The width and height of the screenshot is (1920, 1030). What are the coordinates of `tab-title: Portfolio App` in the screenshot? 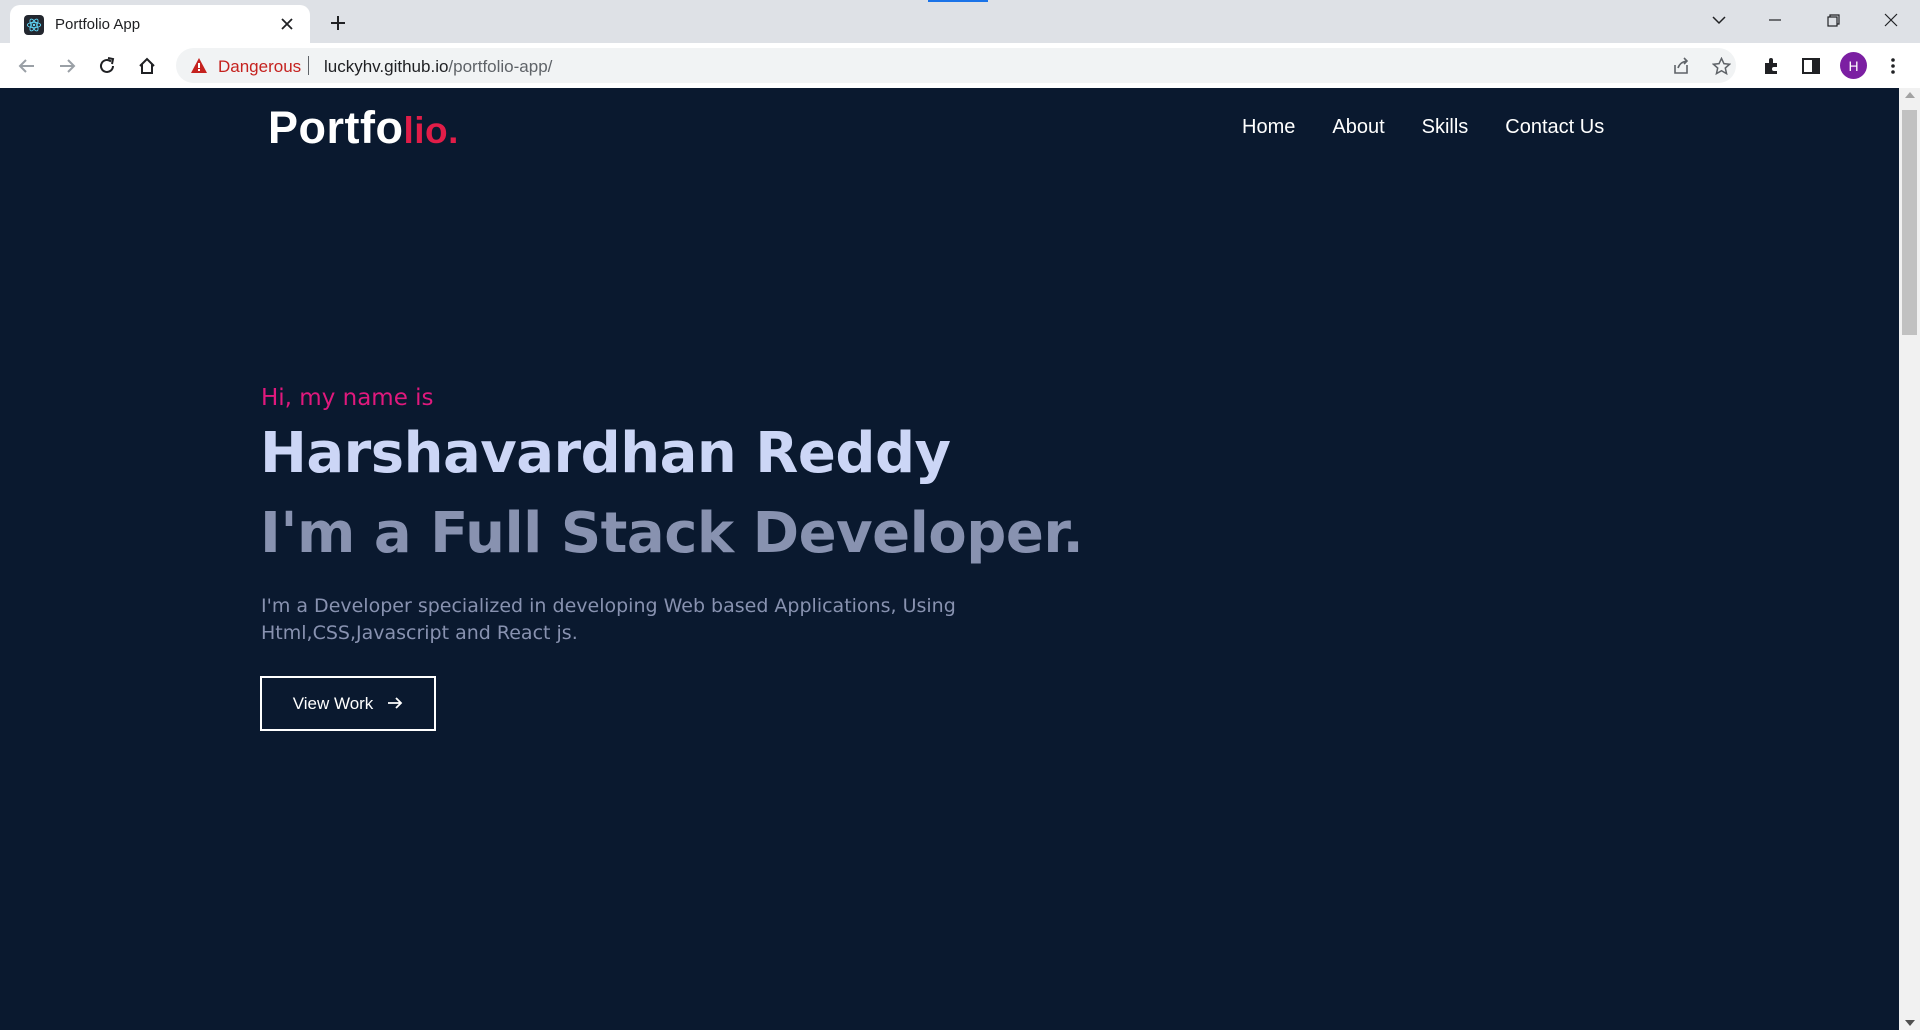 It's located at (98, 24).